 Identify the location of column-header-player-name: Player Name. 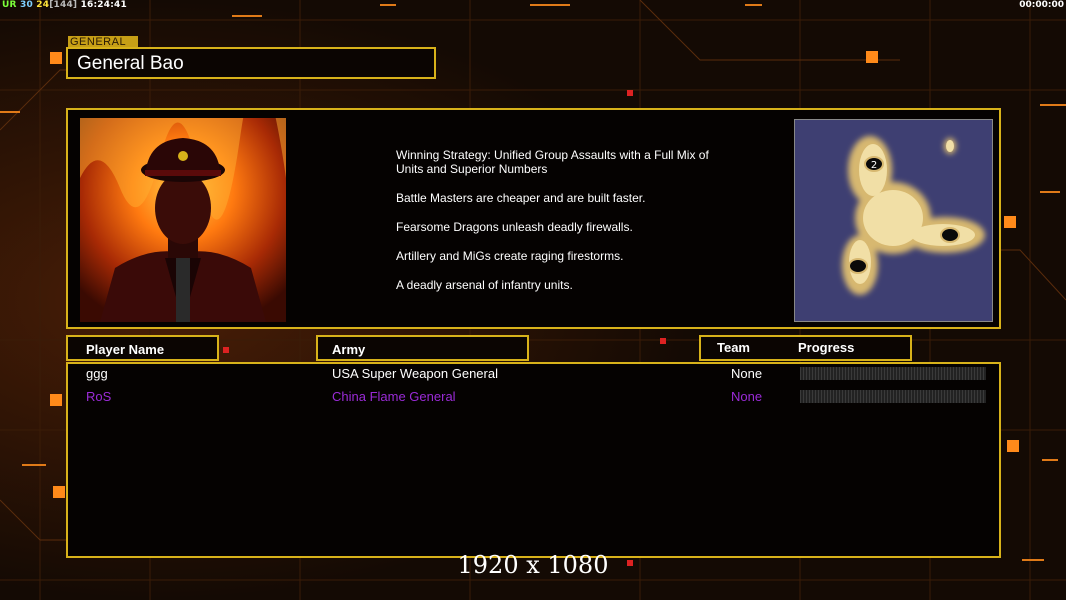
(142, 348).